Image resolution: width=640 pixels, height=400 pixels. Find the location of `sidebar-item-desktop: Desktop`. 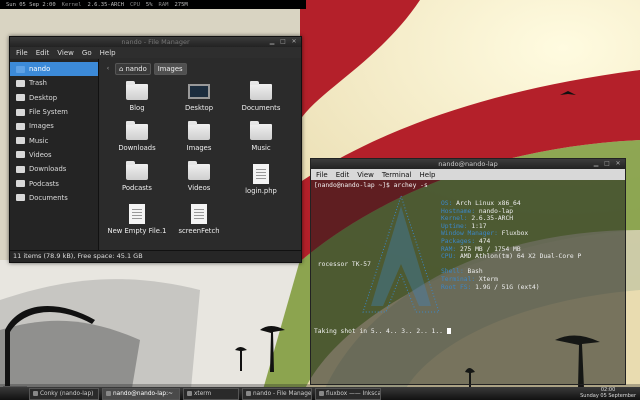

sidebar-item-desktop: Desktop is located at coordinates (54, 98).